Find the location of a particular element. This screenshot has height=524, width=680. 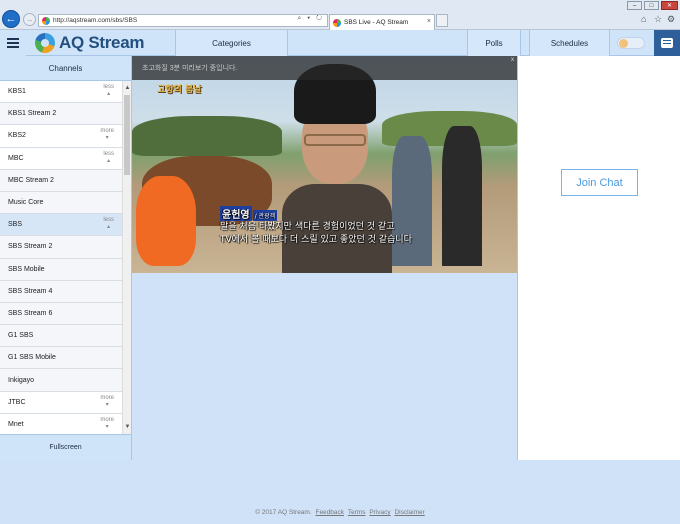

caption-line: TV에서 볼 때보다 더 스릴 있고 좋았던 것 같습니다 is located at coordinates (316, 240).